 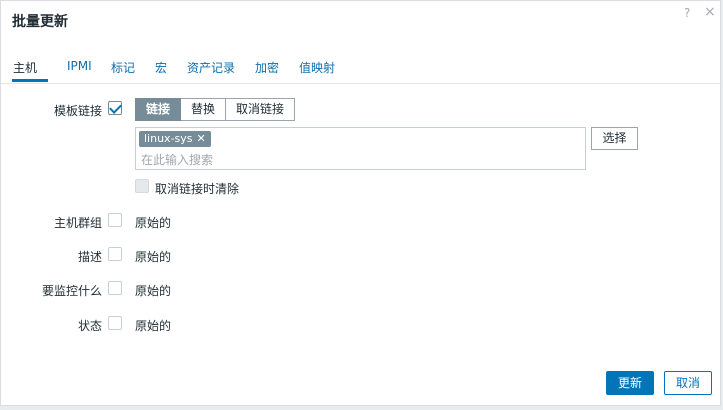 I want to click on selected-template-chip: linux-sys ✕, so click(x=175, y=139).